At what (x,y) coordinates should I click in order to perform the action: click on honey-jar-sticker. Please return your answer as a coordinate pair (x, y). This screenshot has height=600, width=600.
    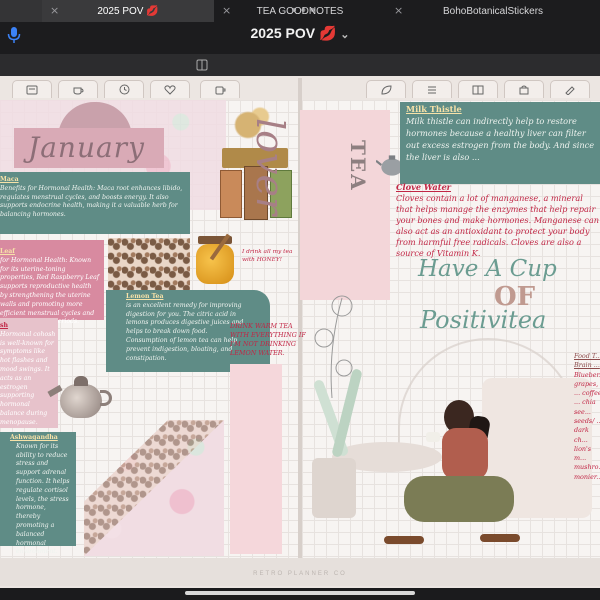
    Looking at the image, I should click on (216, 260).